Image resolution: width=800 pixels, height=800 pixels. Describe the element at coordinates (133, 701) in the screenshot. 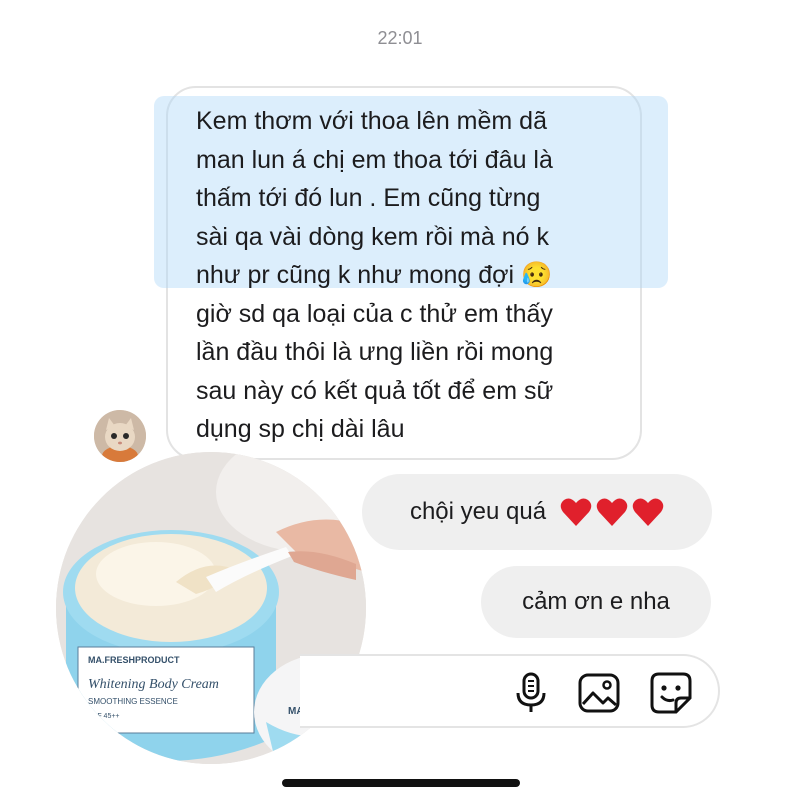

I see `label-subtitle: SMOOTHING ESSENCE` at that location.